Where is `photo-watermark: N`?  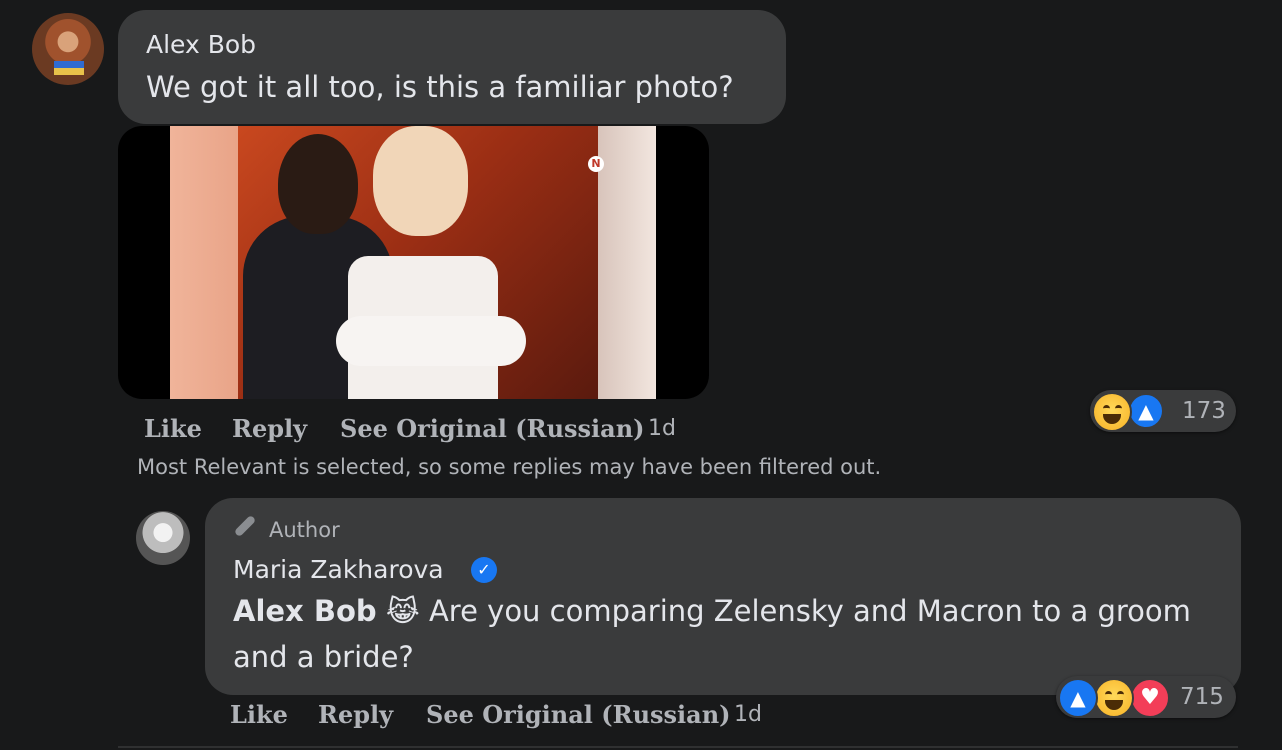
photo-watermark: N is located at coordinates (596, 164).